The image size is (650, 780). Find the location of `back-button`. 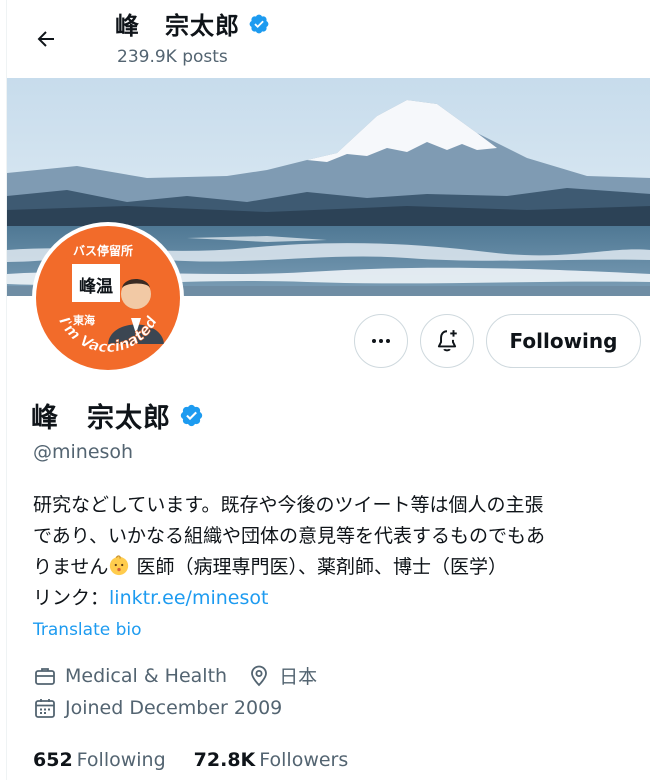

back-button is located at coordinates (46, 39).